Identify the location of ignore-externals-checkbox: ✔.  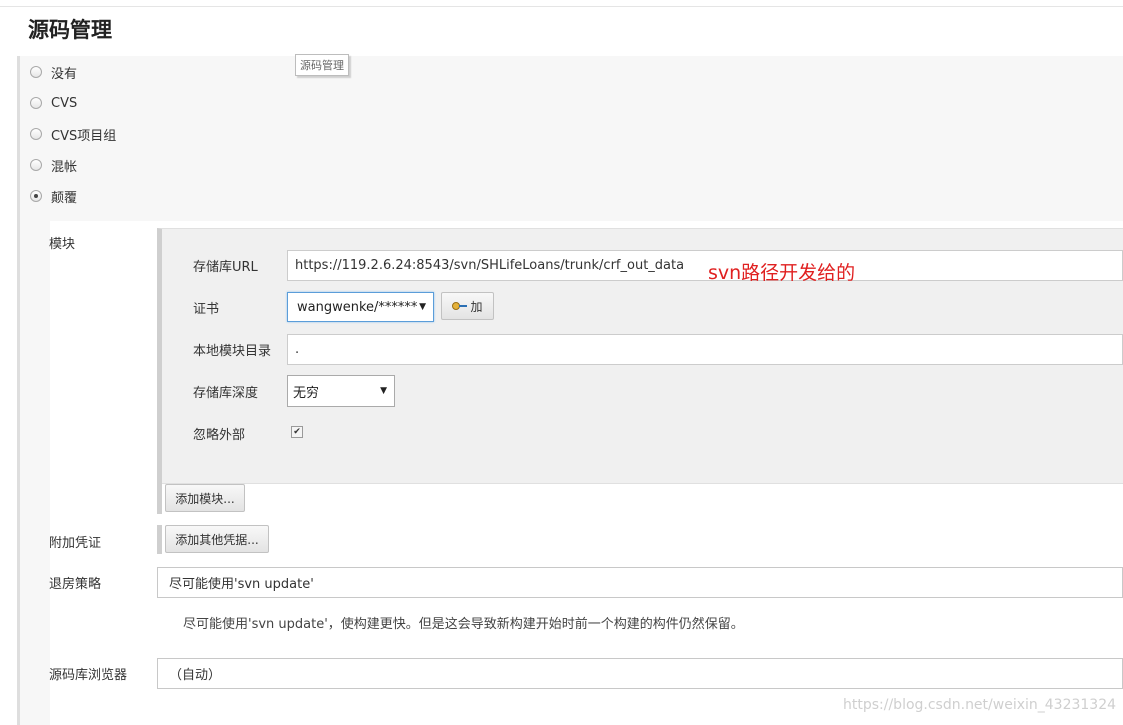
(297, 432).